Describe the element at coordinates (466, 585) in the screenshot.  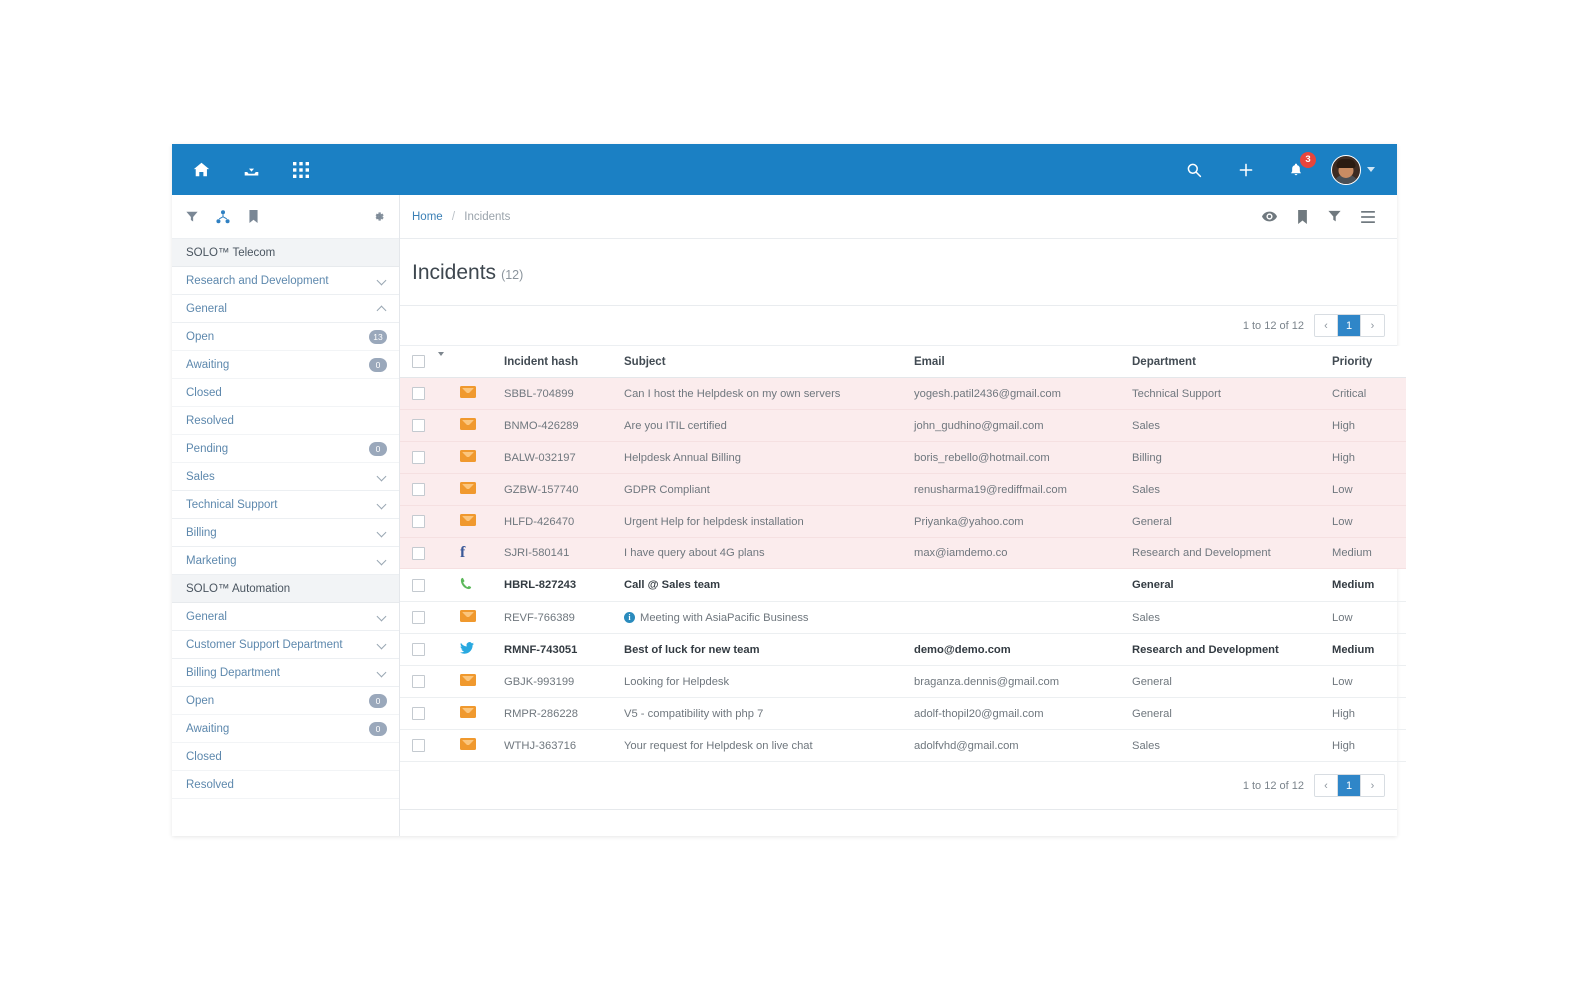
I see `phone-icon` at that location.